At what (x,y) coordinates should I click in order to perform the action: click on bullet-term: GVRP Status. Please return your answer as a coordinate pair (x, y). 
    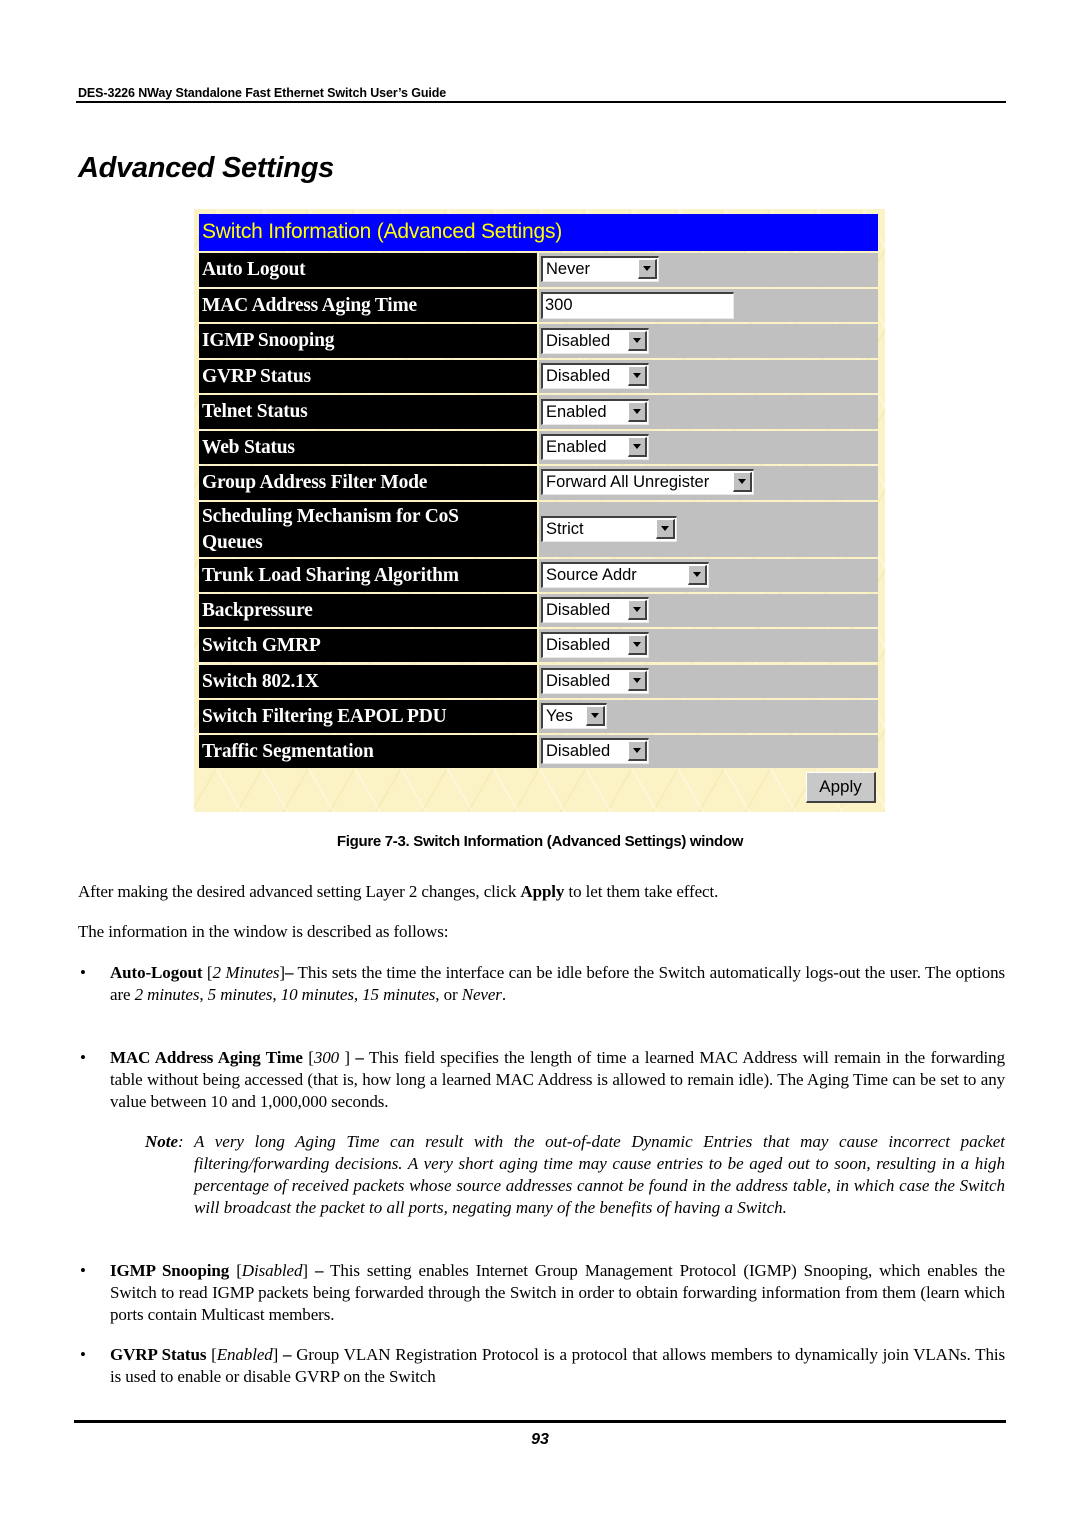
    Looking at the image, I should click on (158, 1354).